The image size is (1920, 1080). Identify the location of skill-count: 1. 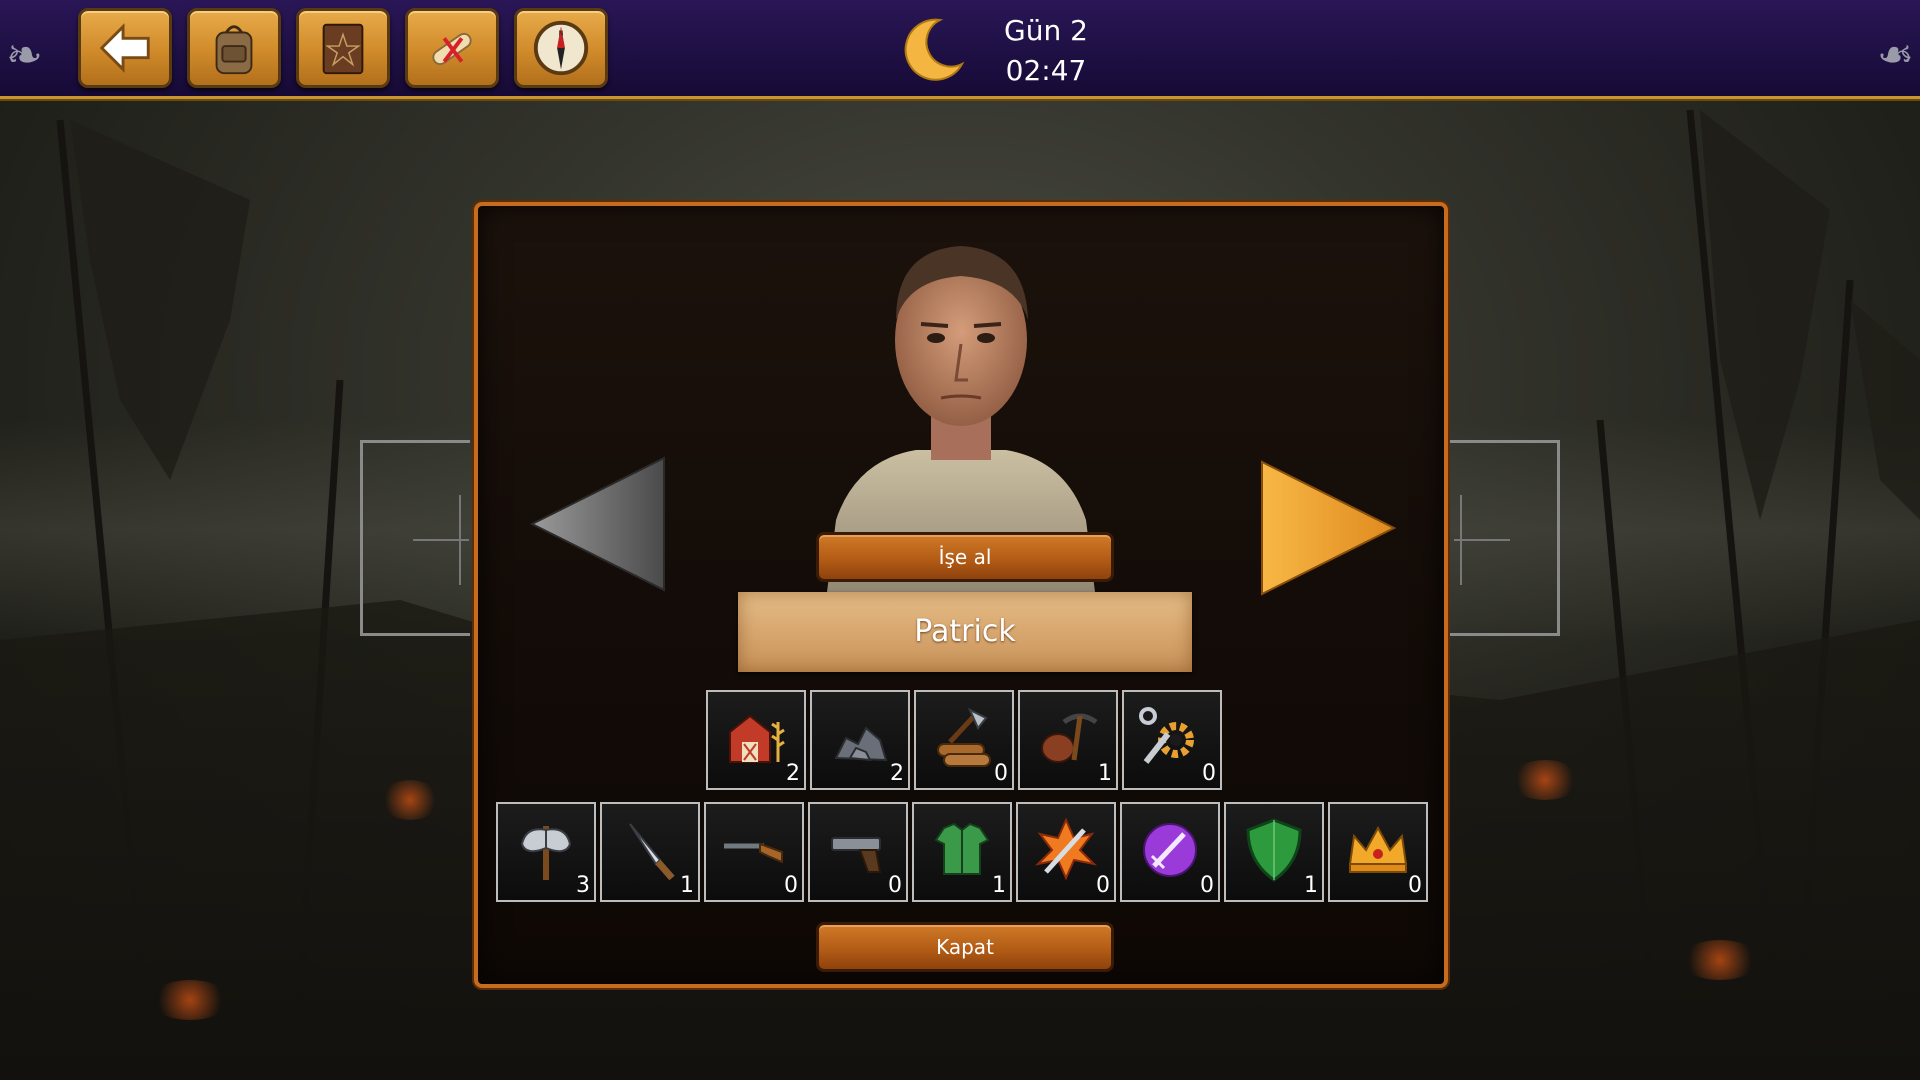
(1105, 773).